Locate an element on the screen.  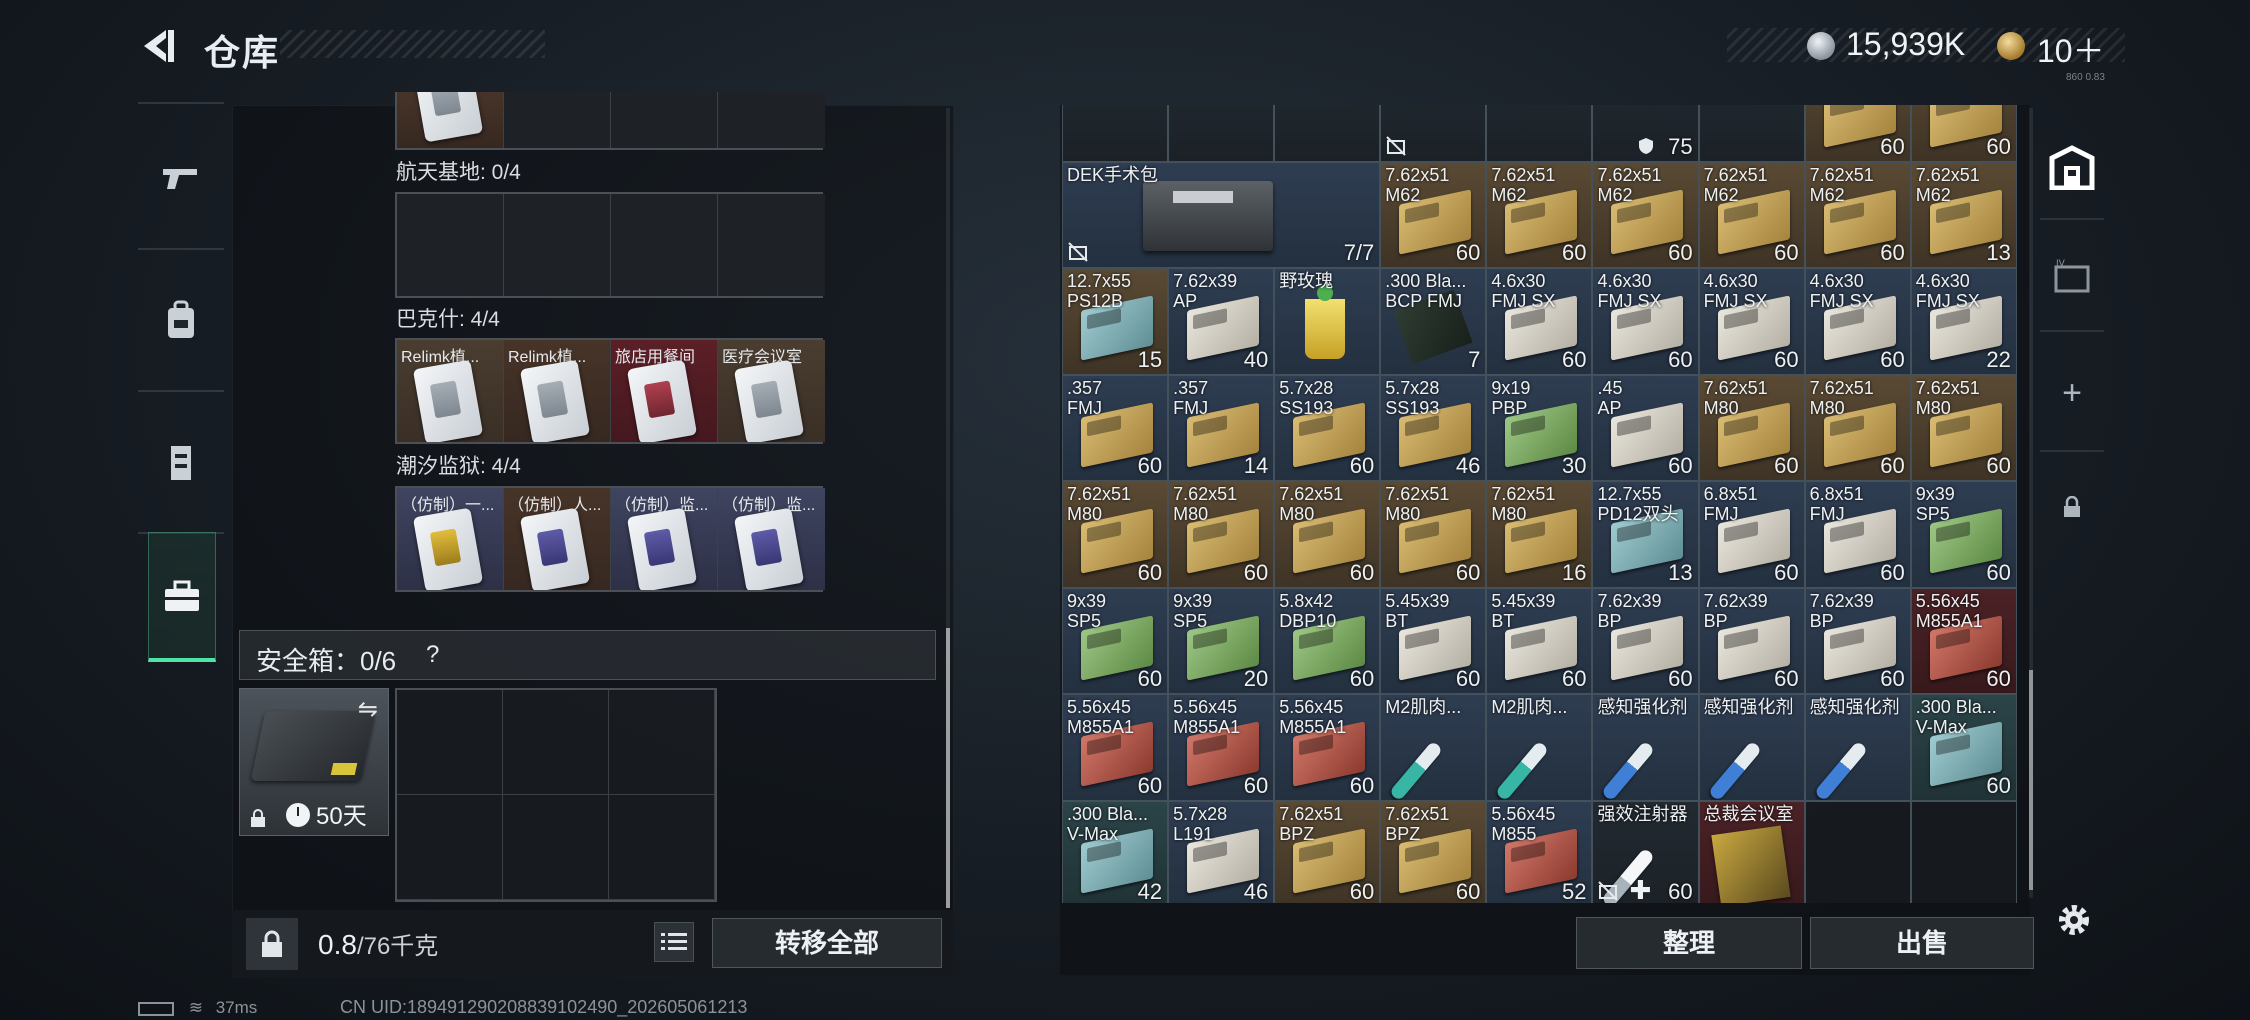
stash-item: 75 is located at coordinates (1645, 133).